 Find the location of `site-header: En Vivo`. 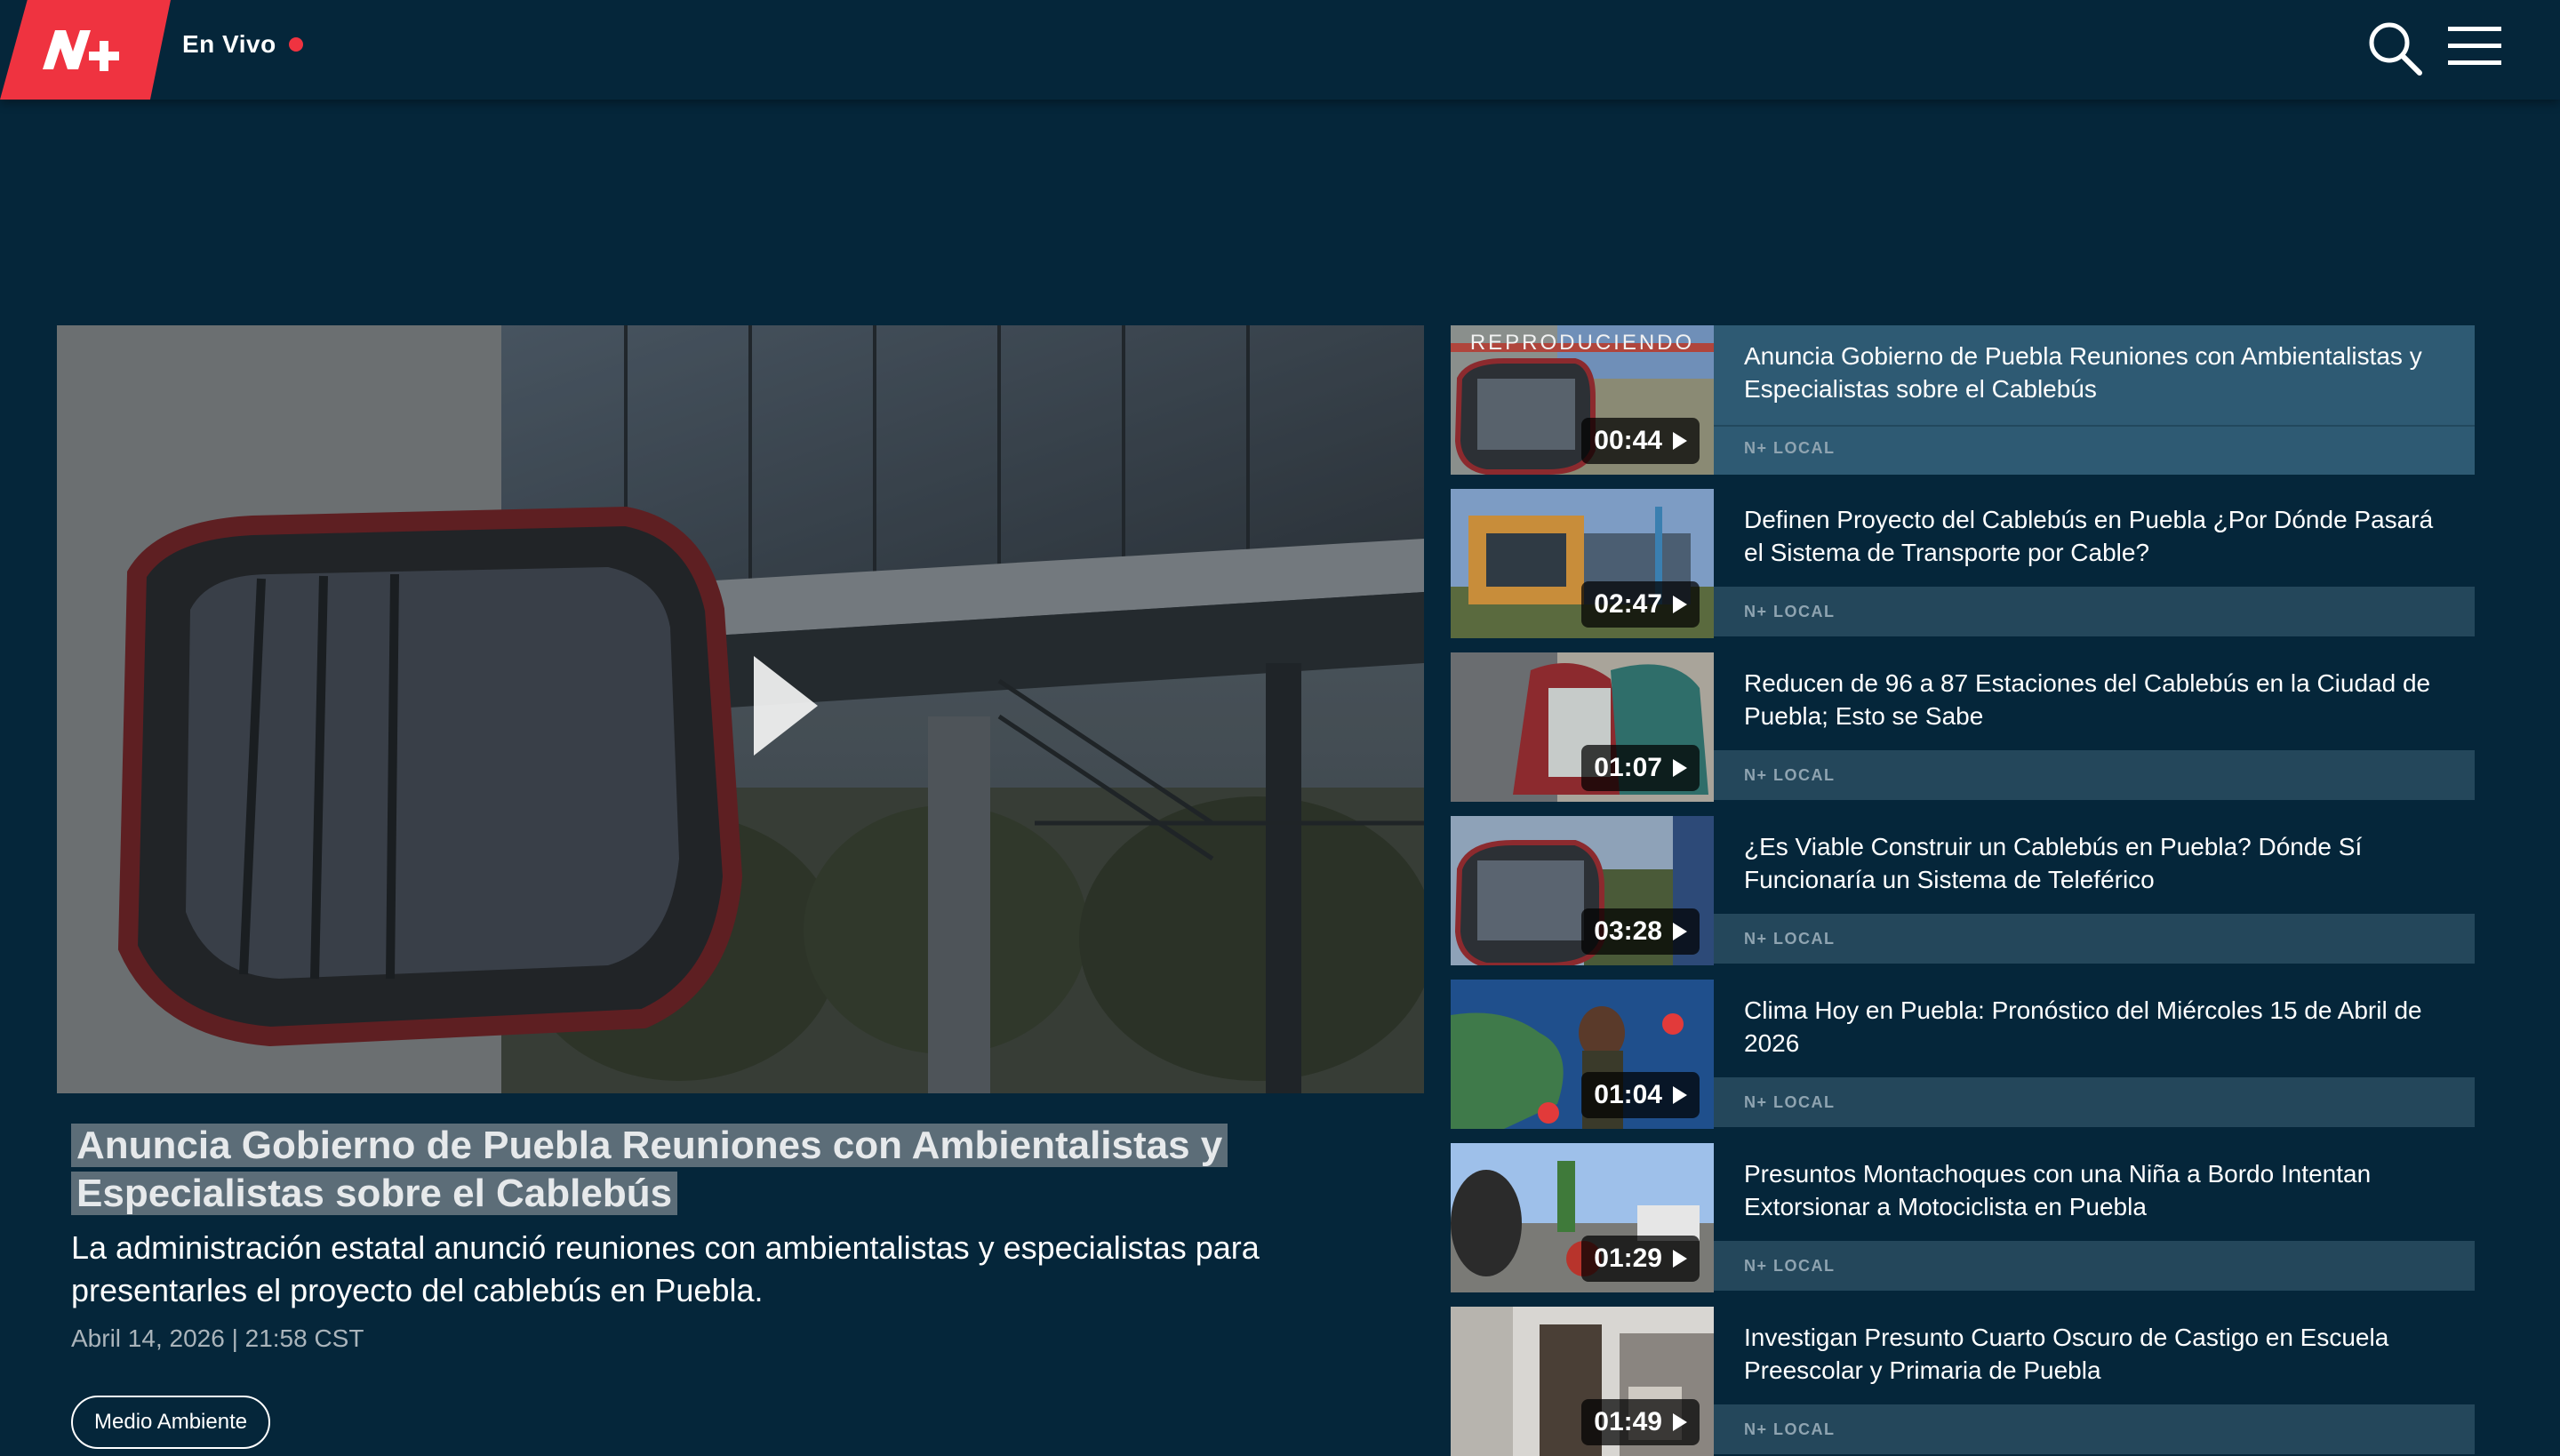

site-header: En Vivo is located at coordinates (1280, 50).